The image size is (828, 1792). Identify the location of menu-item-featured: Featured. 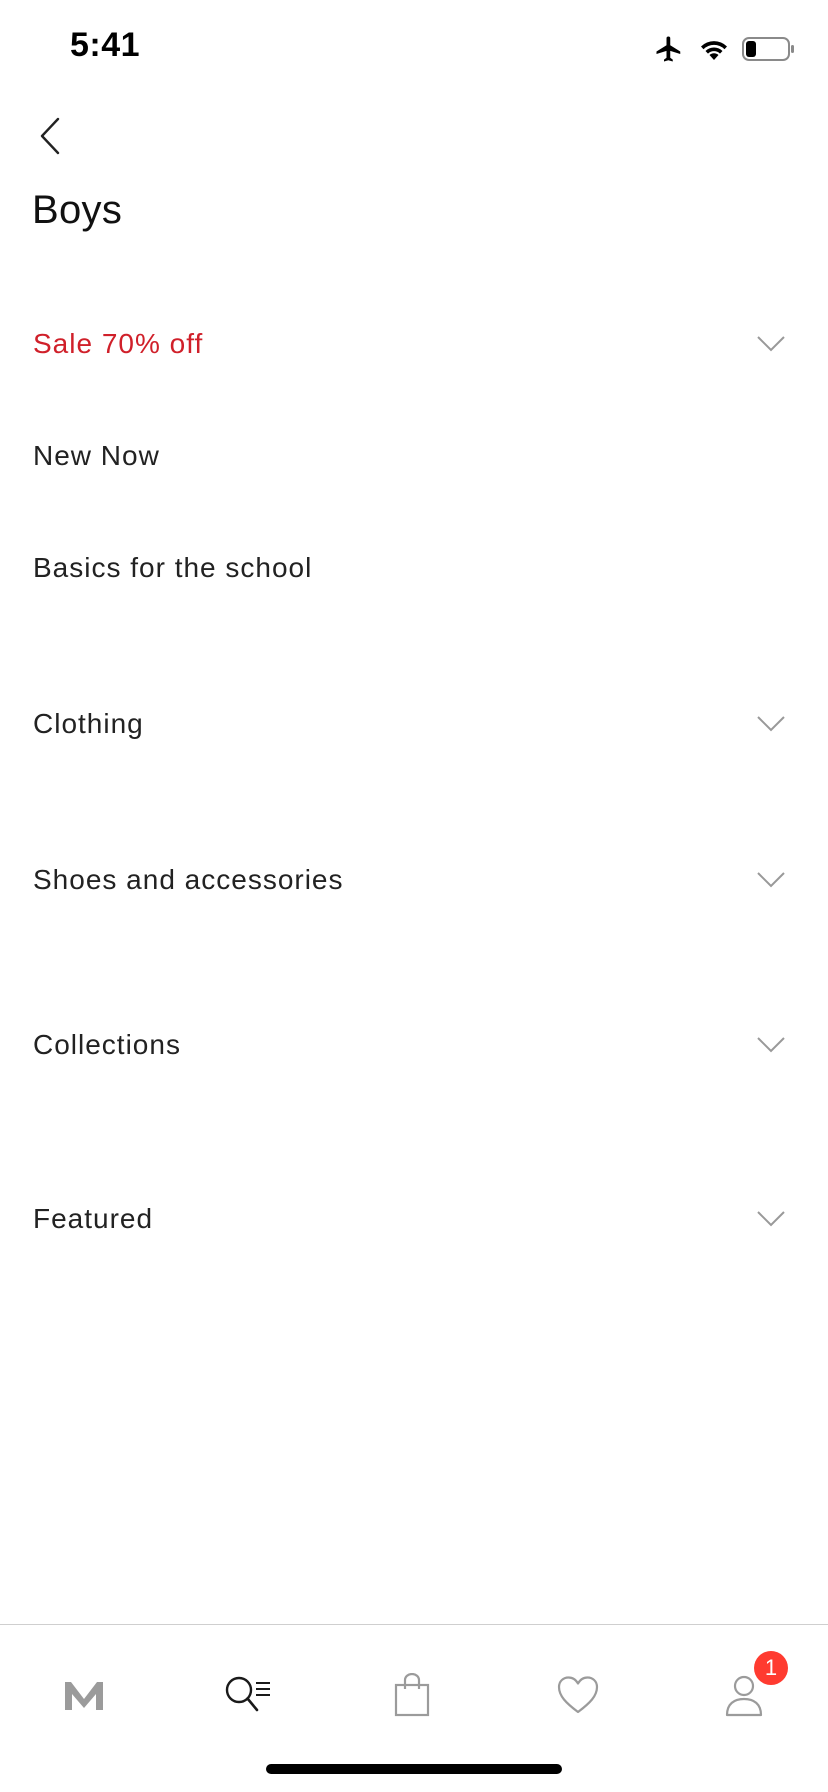
(414, 1219).